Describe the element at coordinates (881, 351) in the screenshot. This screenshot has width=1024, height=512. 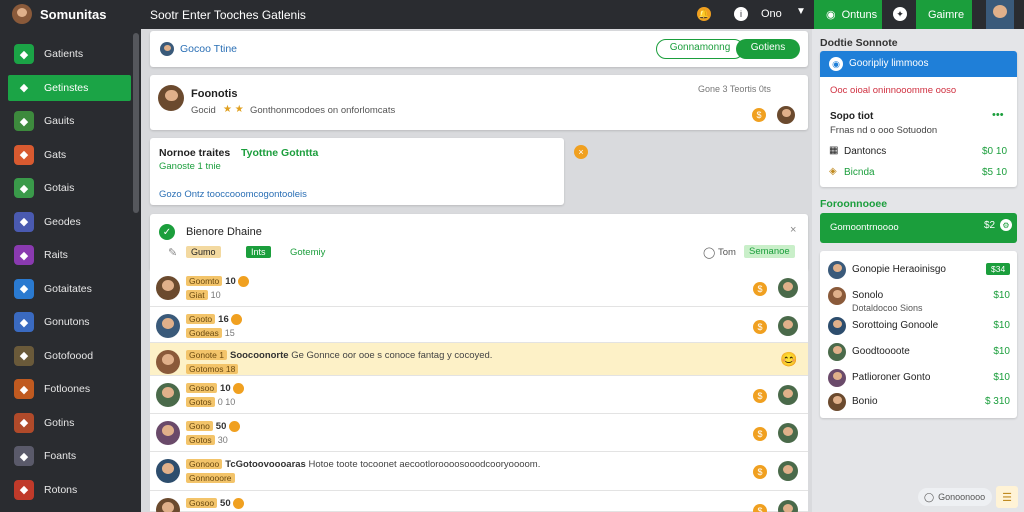
I see `item-name: Goodtoooote` at that location.